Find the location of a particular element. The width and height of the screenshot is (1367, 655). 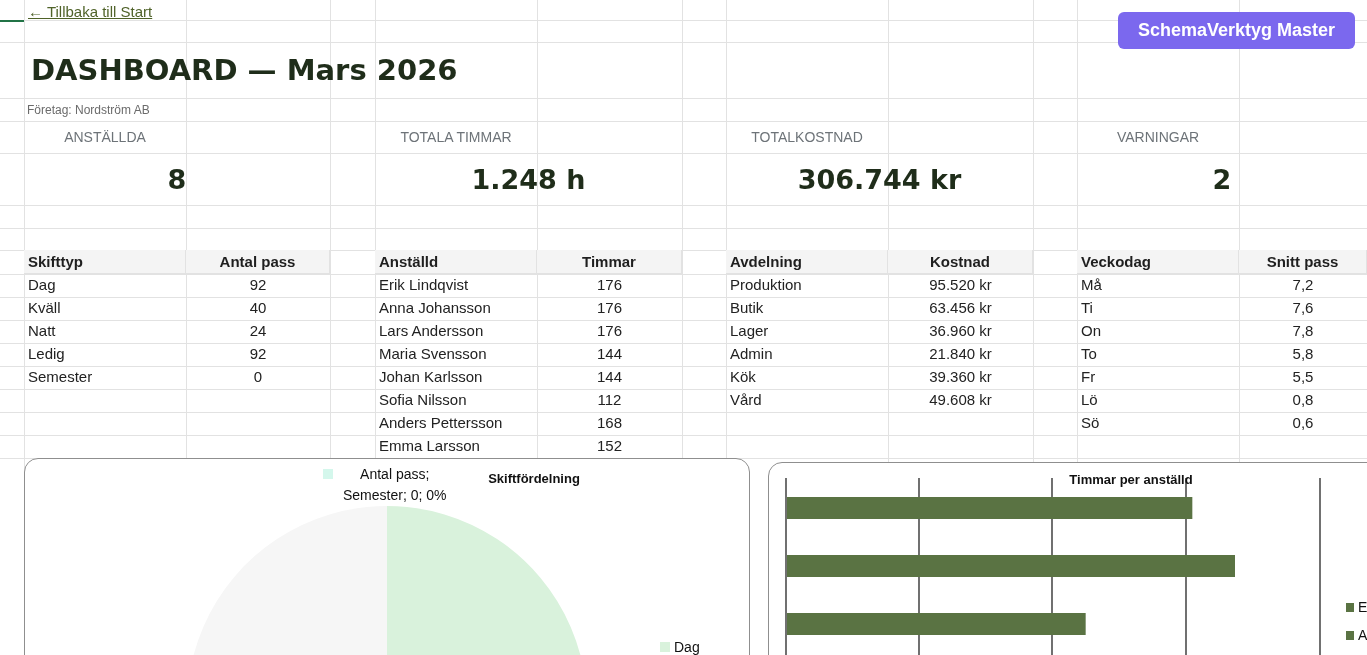

table-cell-text: To is located at coordinates (1089, 353).